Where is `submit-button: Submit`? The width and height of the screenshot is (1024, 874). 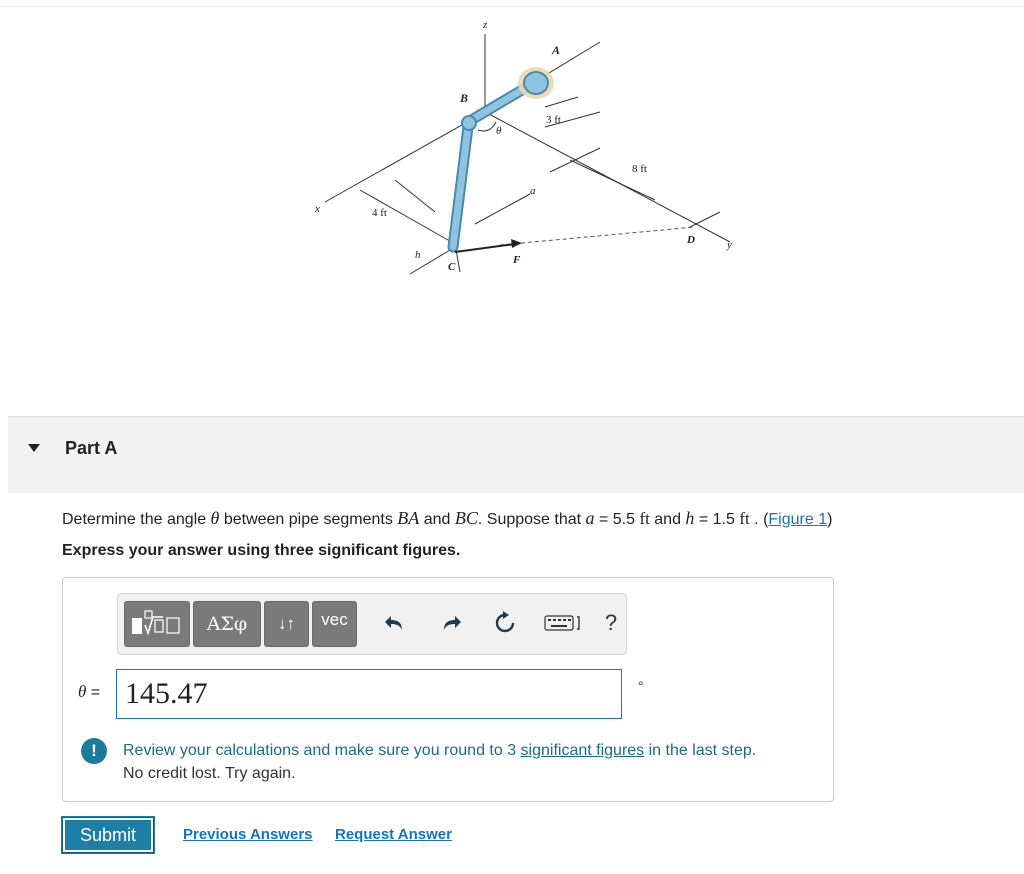 submit-button: Submit is located at coordinates (108, 835).